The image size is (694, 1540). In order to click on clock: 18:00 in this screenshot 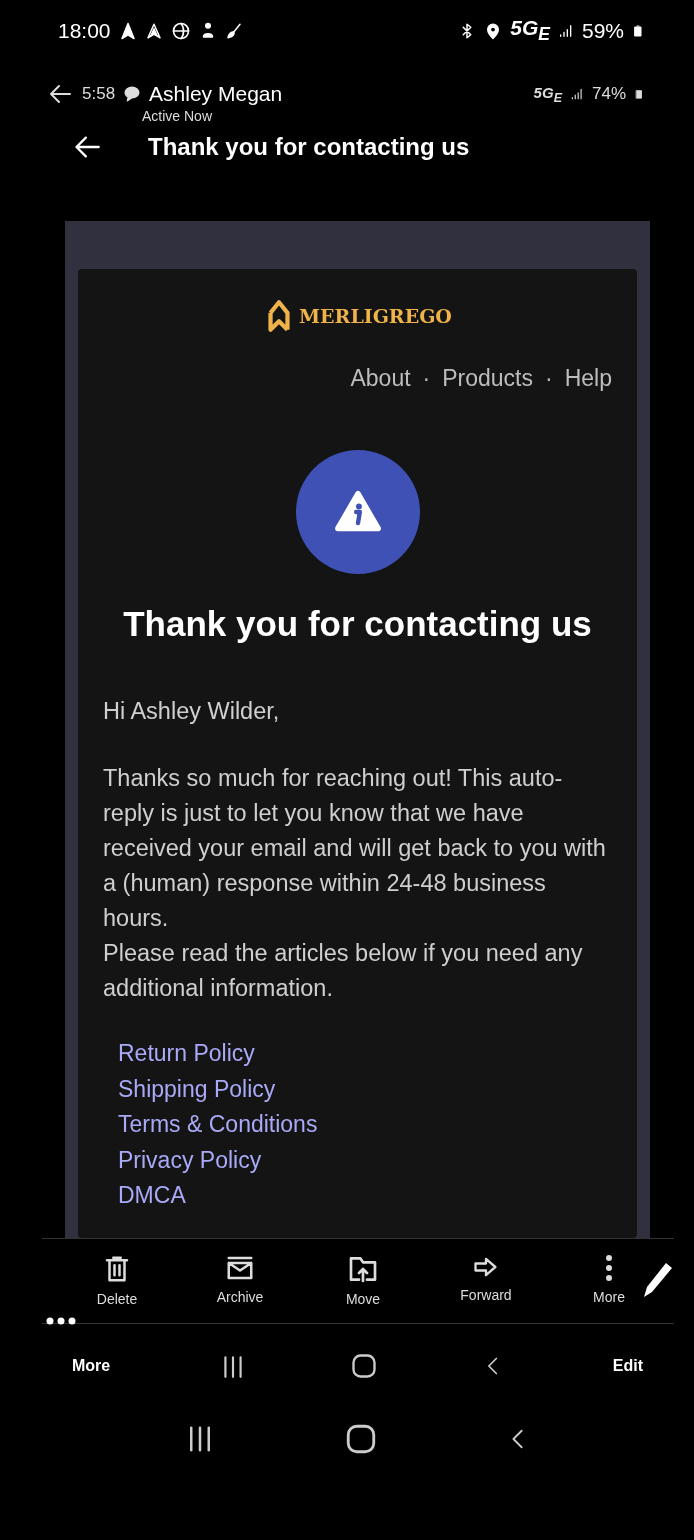, I will do `click(84, 31)`.